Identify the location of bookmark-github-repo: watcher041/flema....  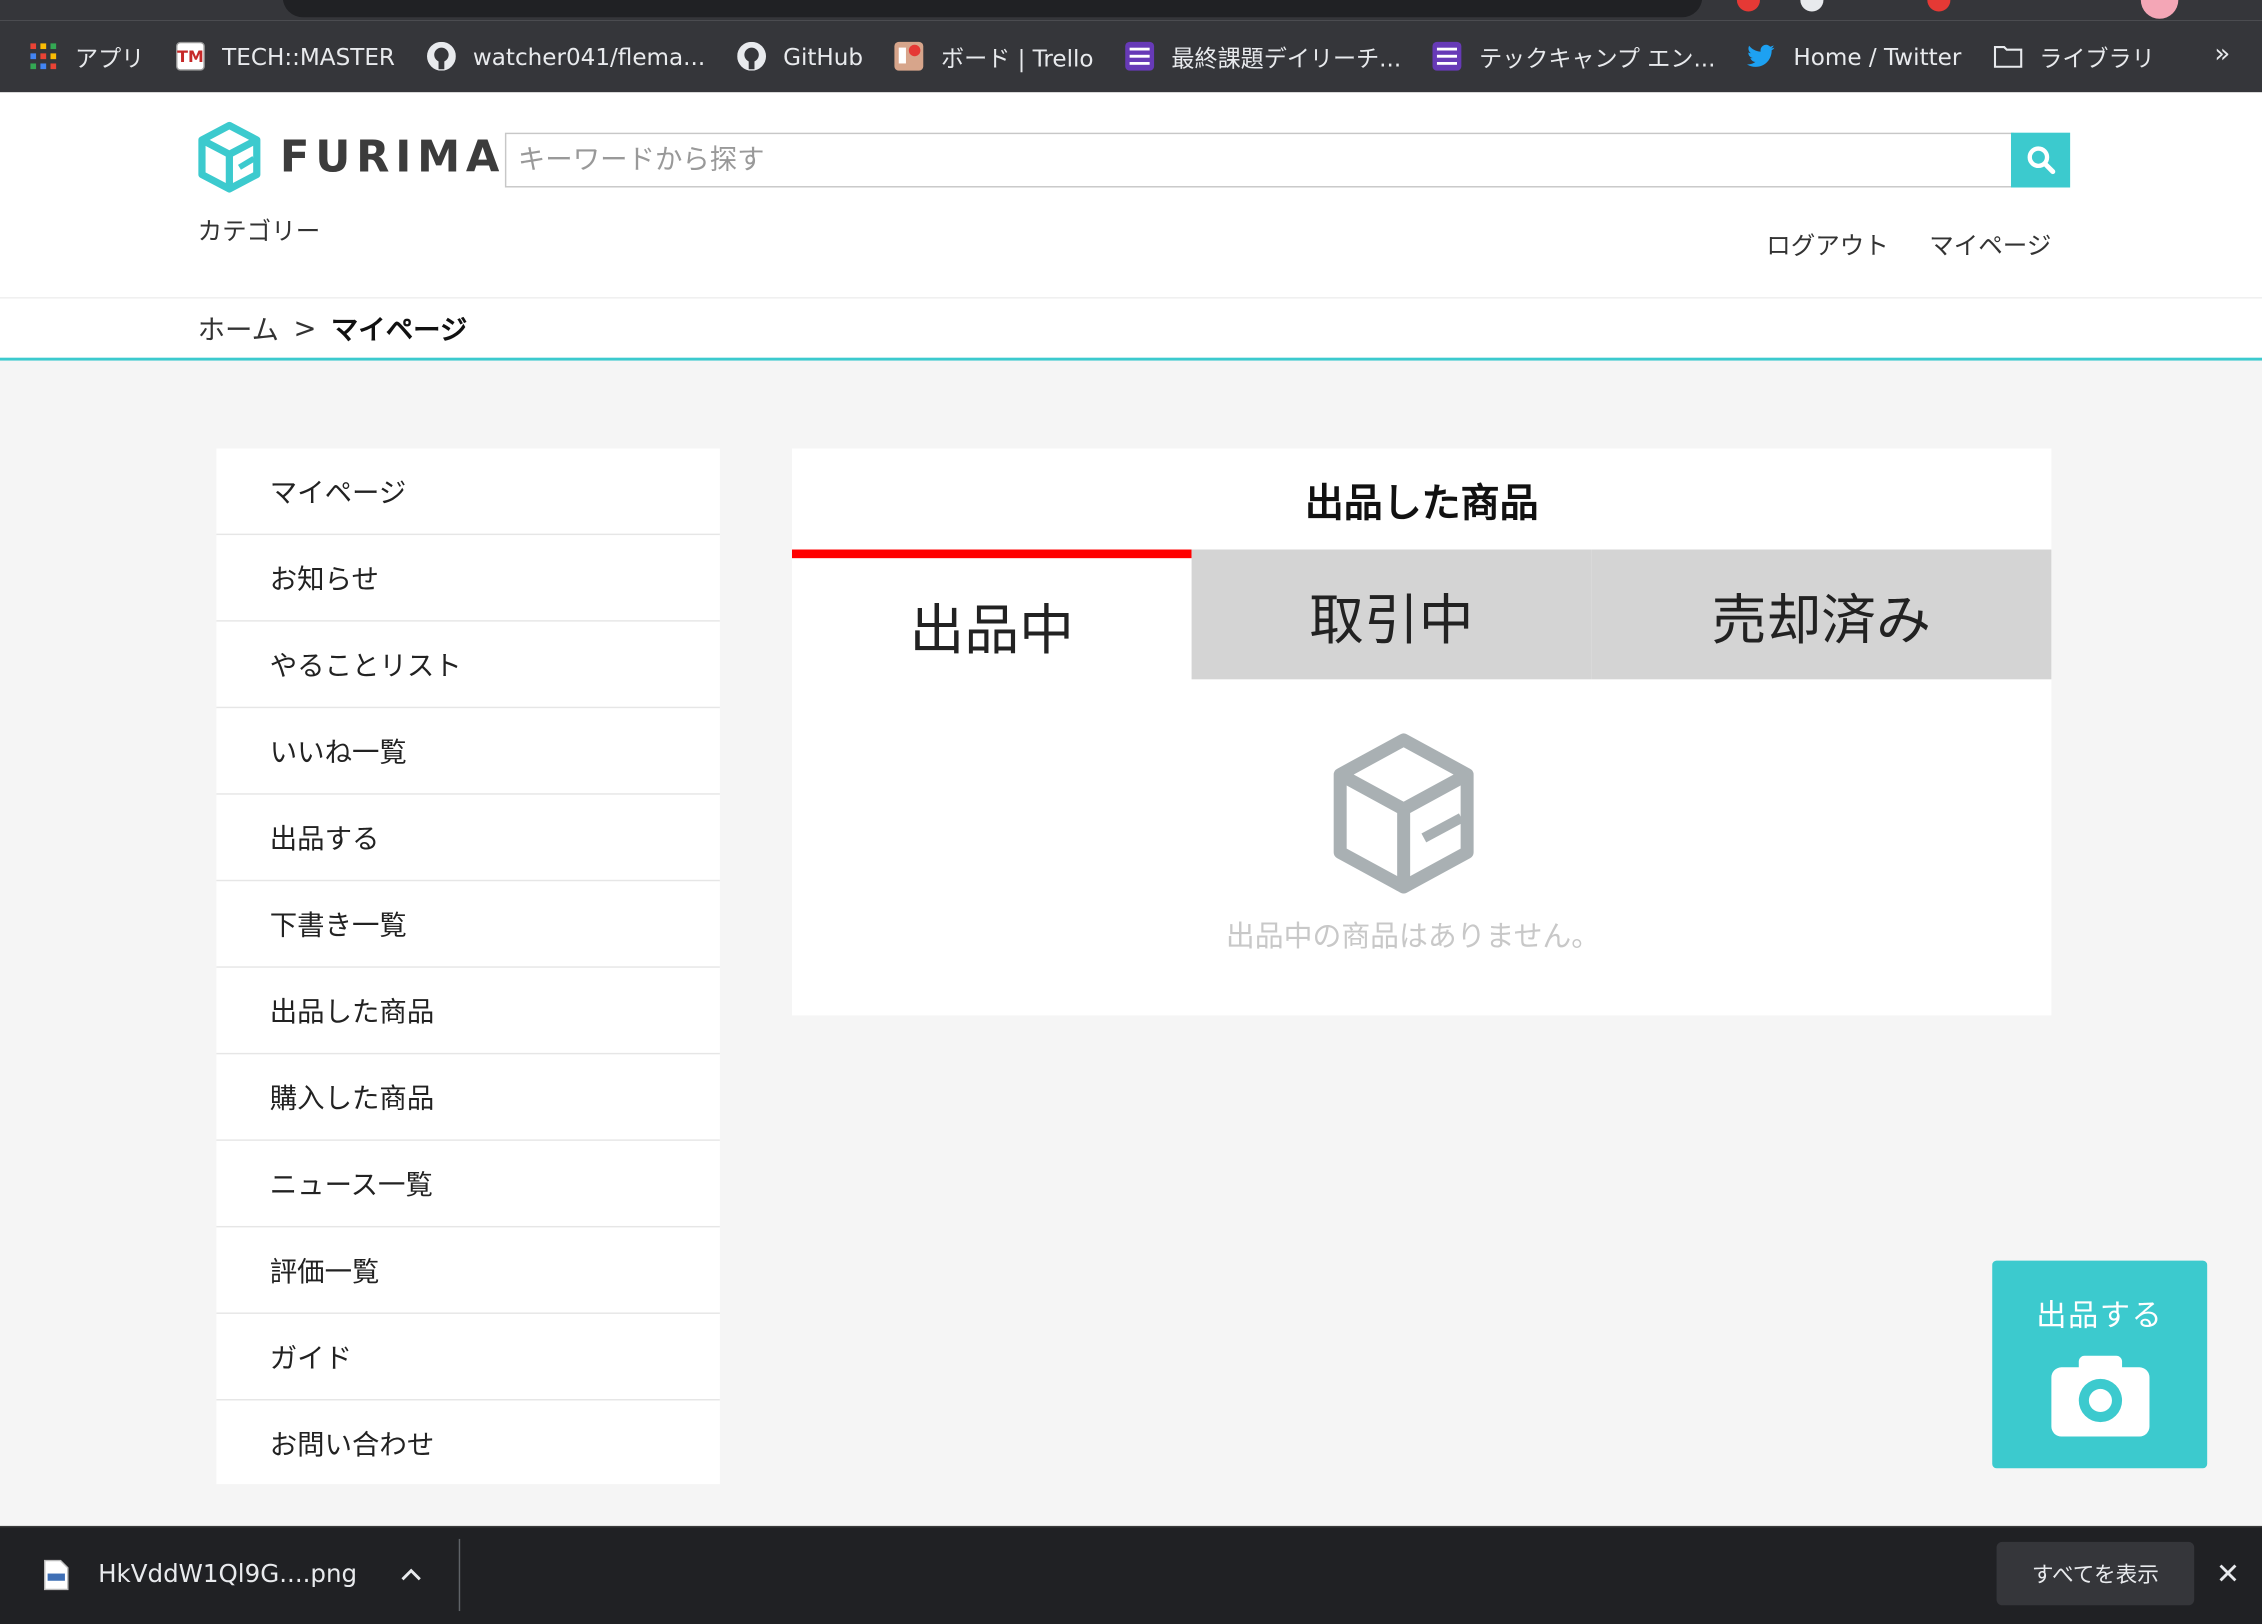
(566, 56).